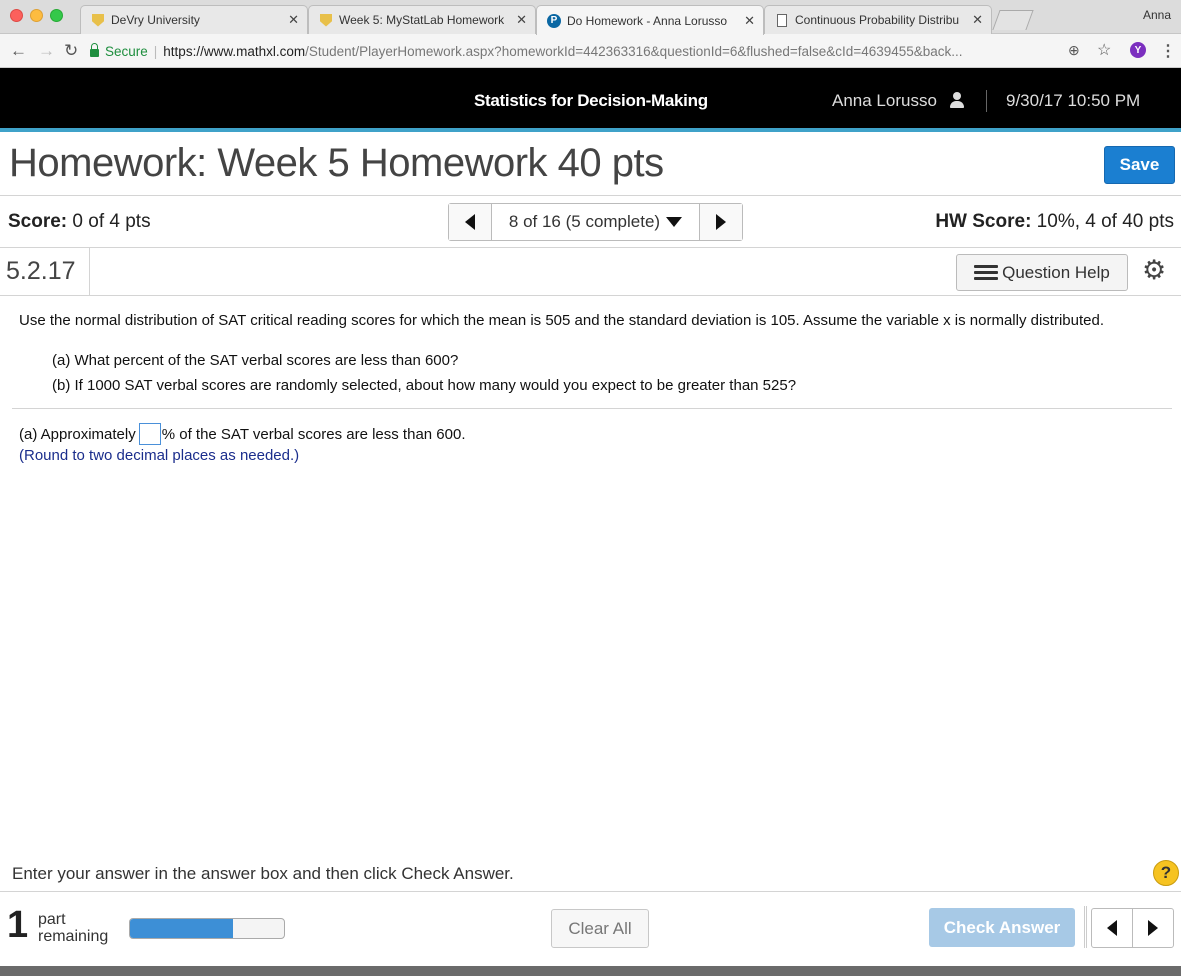 This screenshot has width=1181, height=976. I want to click on question-help-button: Question Help, so click(1042, 272).